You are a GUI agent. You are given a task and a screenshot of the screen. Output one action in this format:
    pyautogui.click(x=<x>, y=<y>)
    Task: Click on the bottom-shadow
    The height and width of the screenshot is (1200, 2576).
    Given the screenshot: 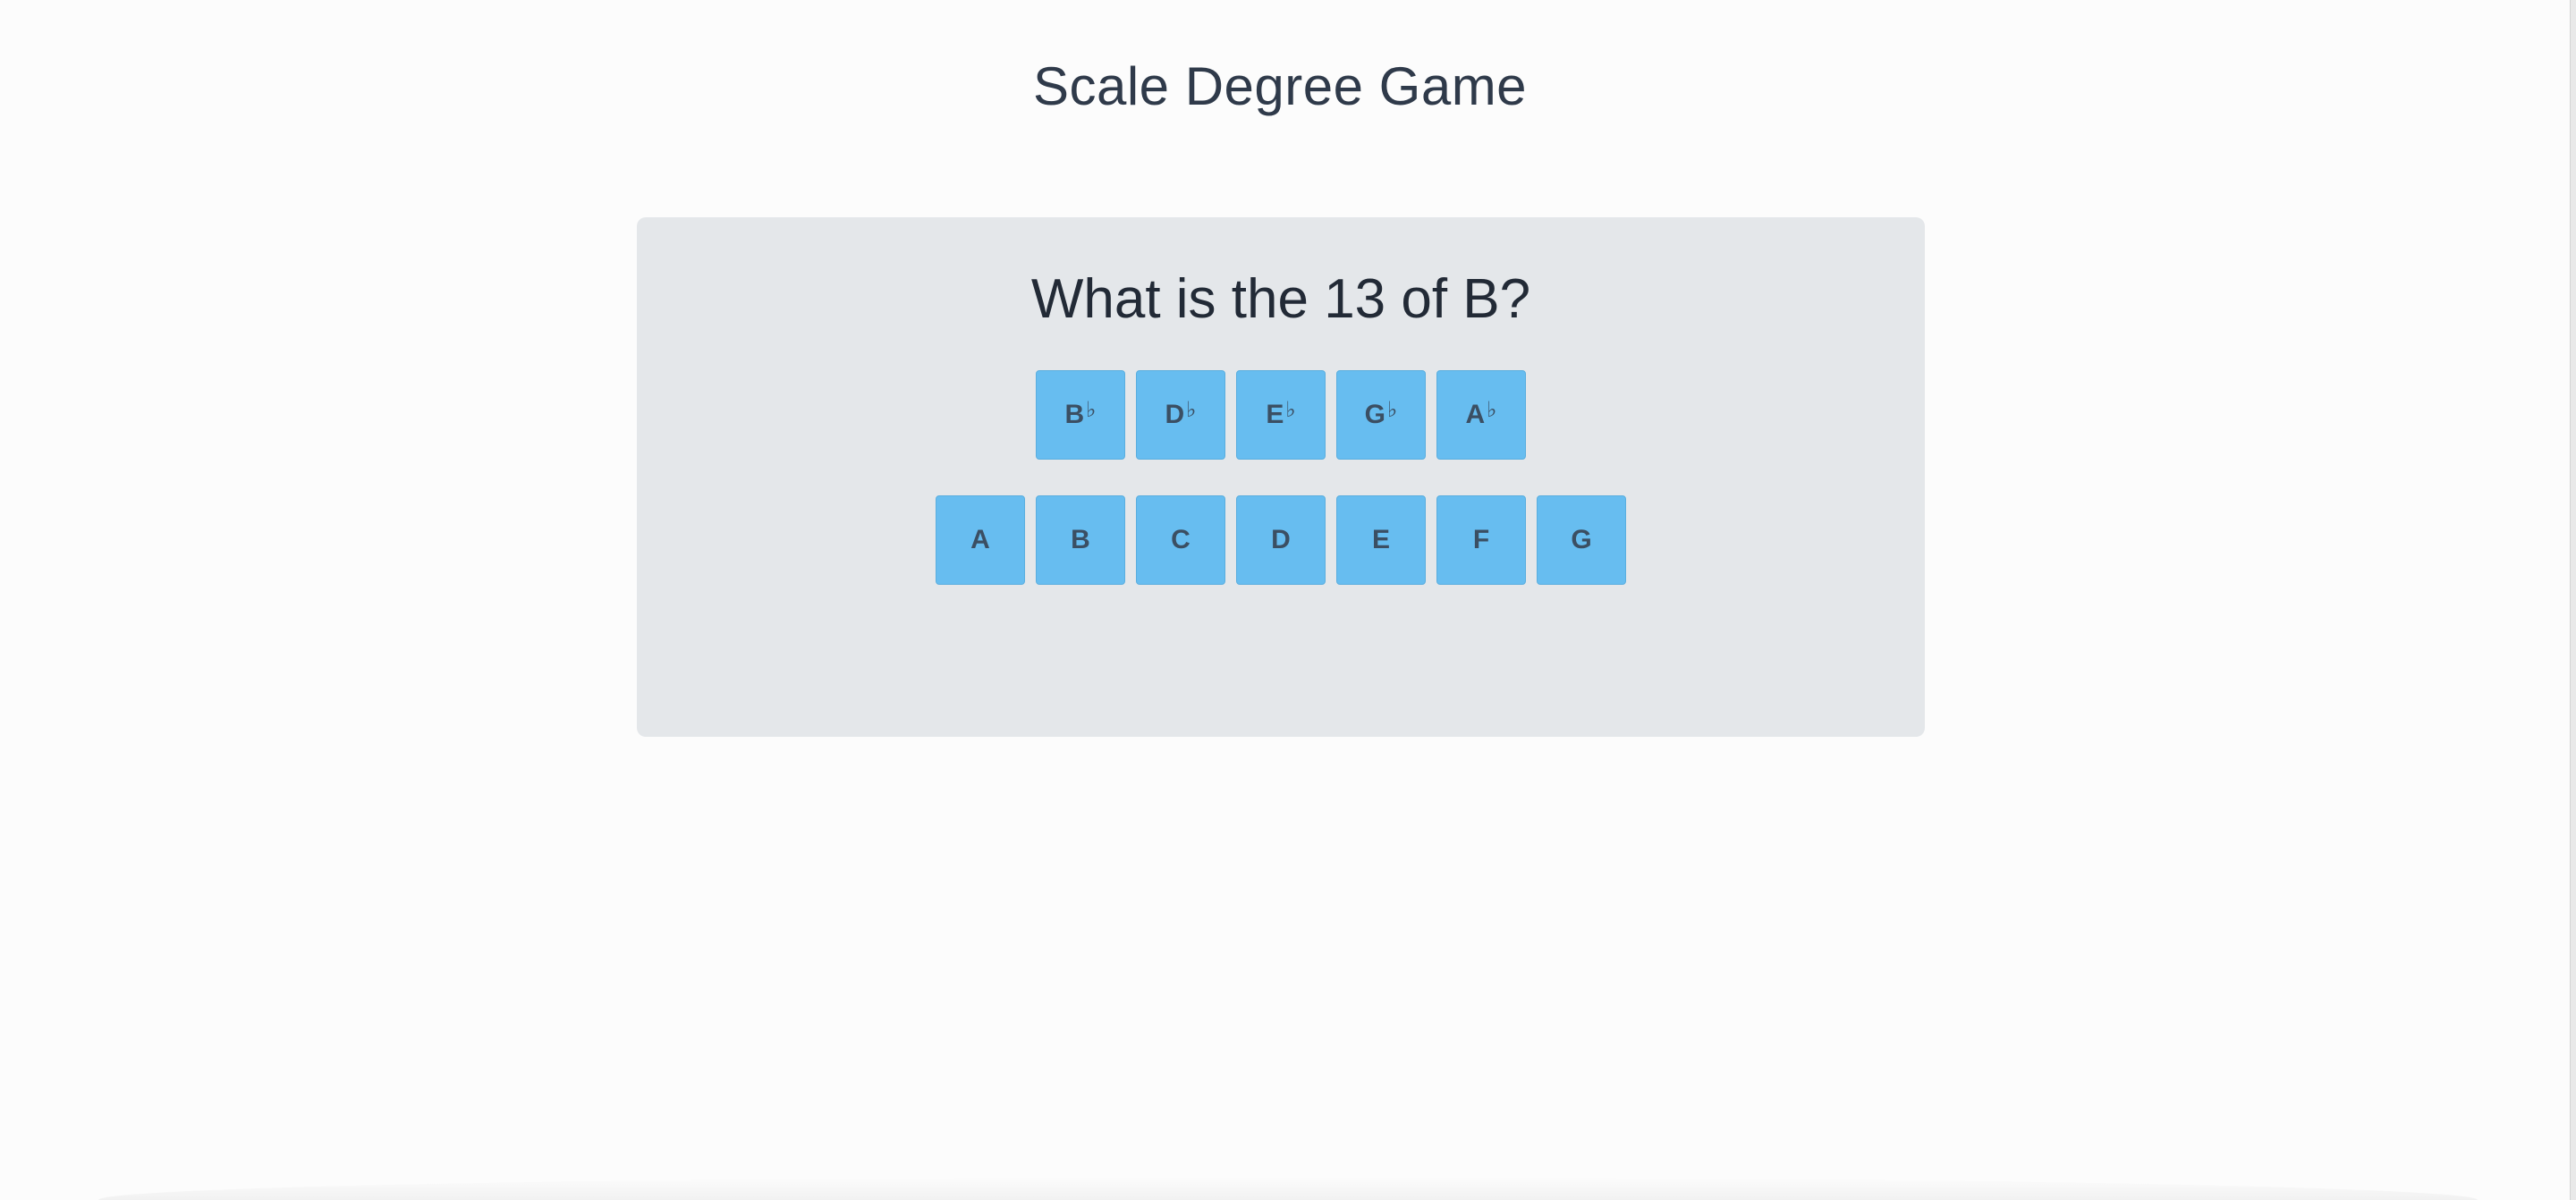 What is the action you would take?
    pyautogui.click(x=1288, y=1189)
    